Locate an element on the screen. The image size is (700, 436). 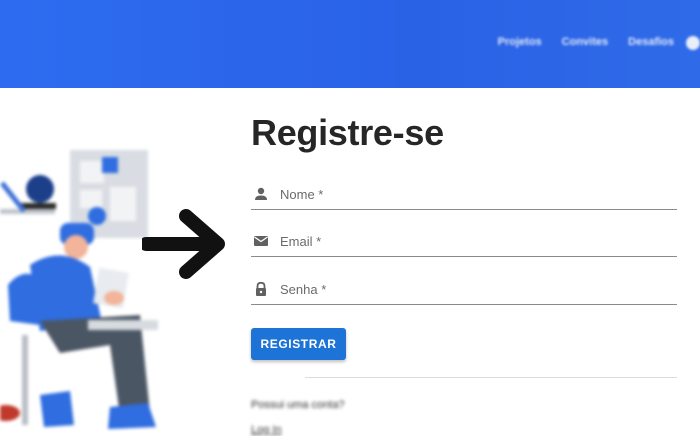
login-link: Log In is located at coordinates (266, 430).